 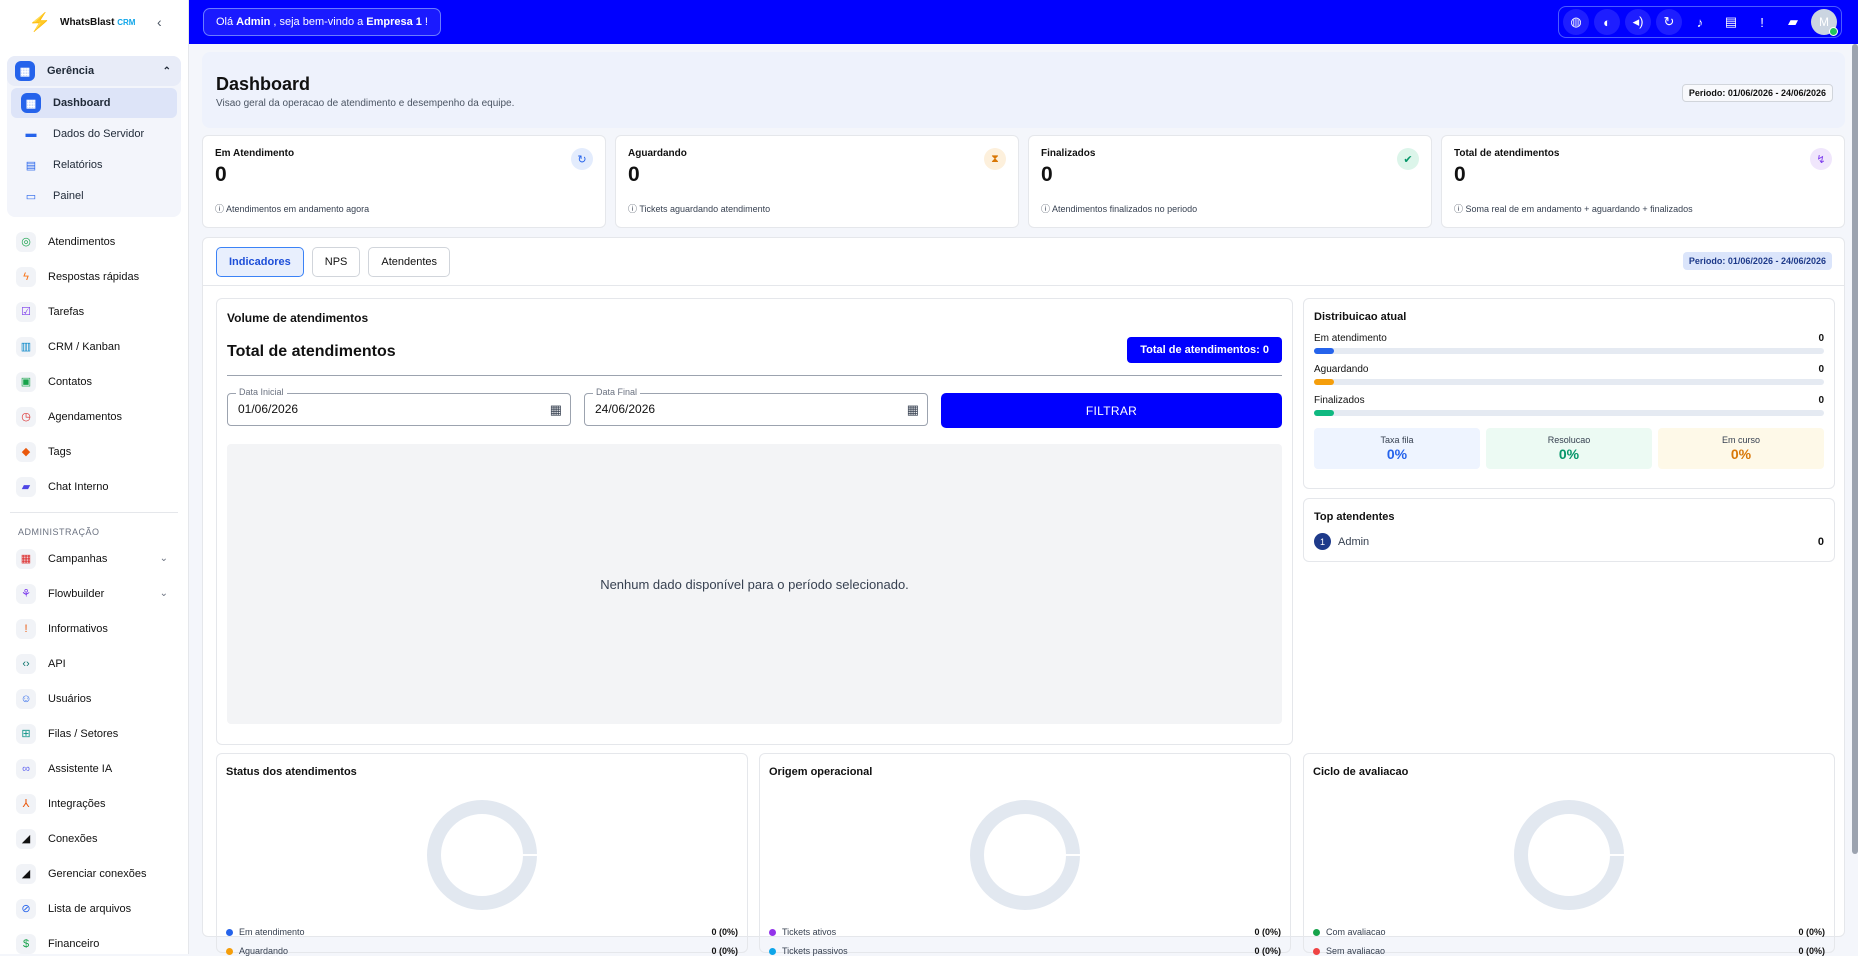 What do you see at coordinates (1762, 22) in the screenshot?
I see `announcements-icon: !` at bounding box center [1762, 22].